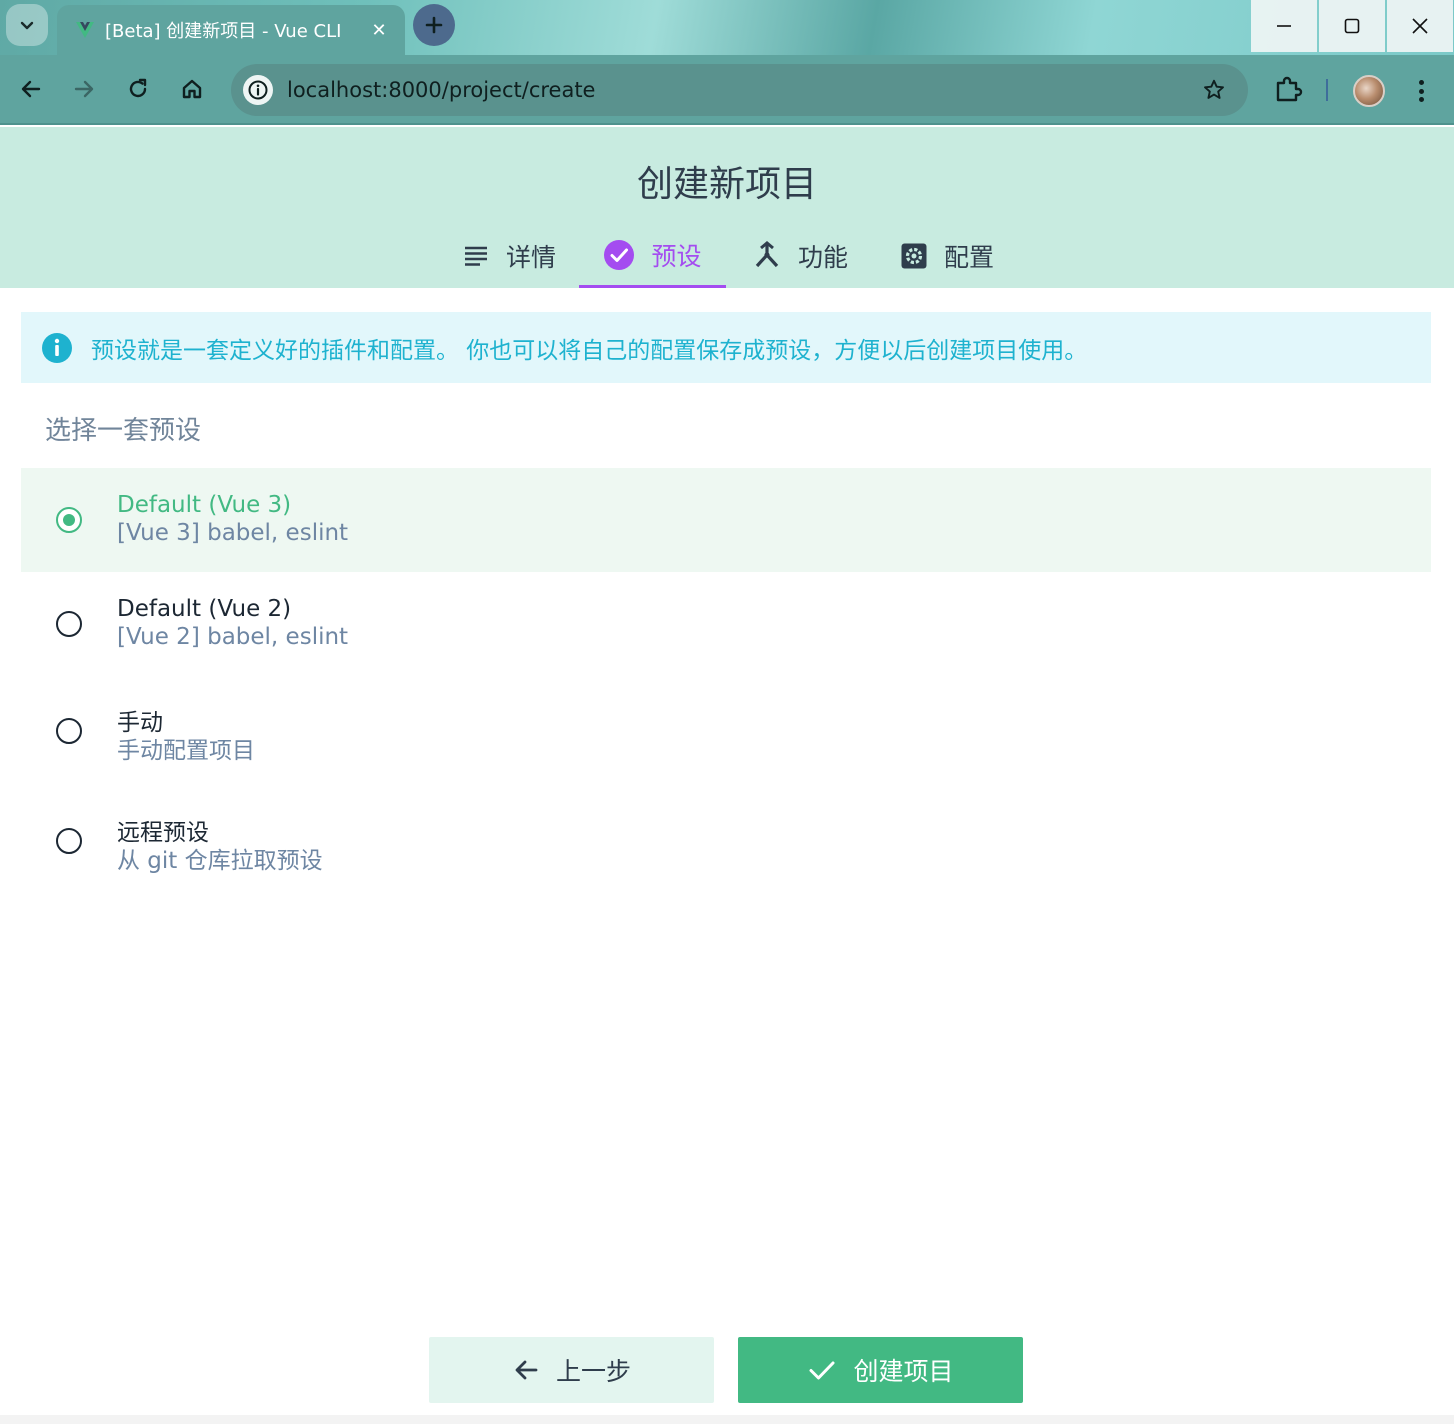  I want to click on step-tabs: 详情 预设 功能 配置, so click(727, 256).